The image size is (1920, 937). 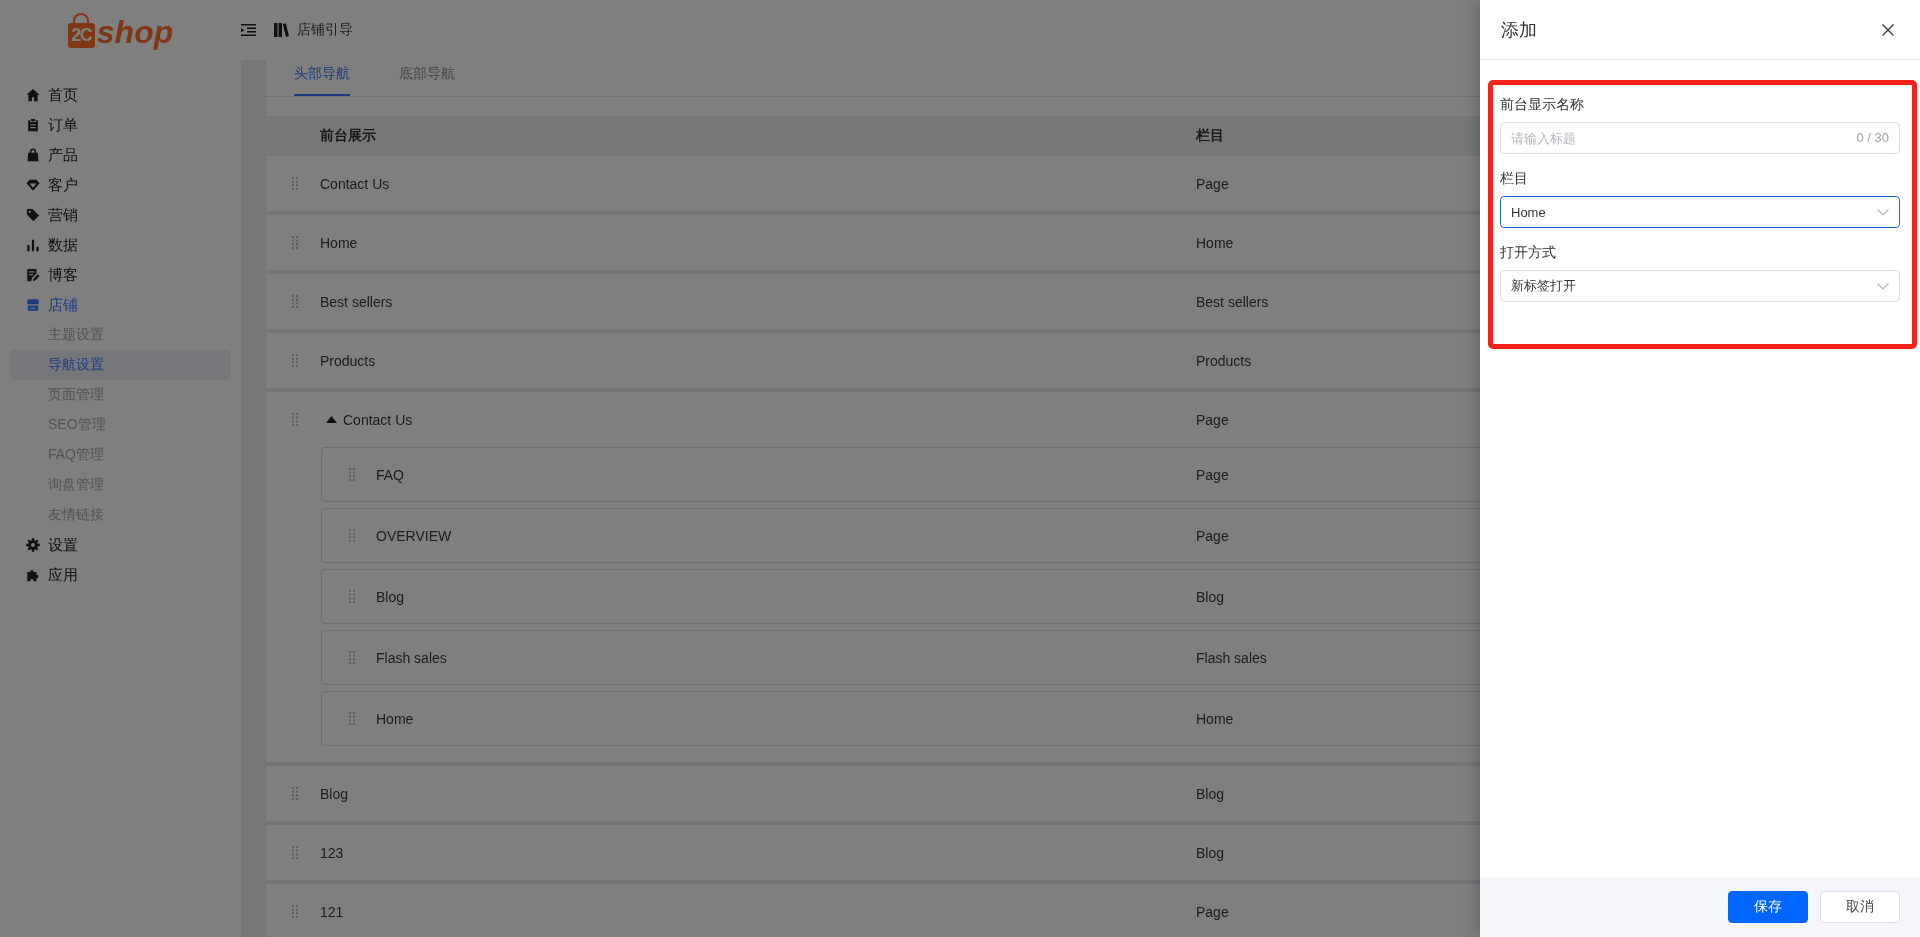 I want to click on books-icon, so click(x=281, y=30).